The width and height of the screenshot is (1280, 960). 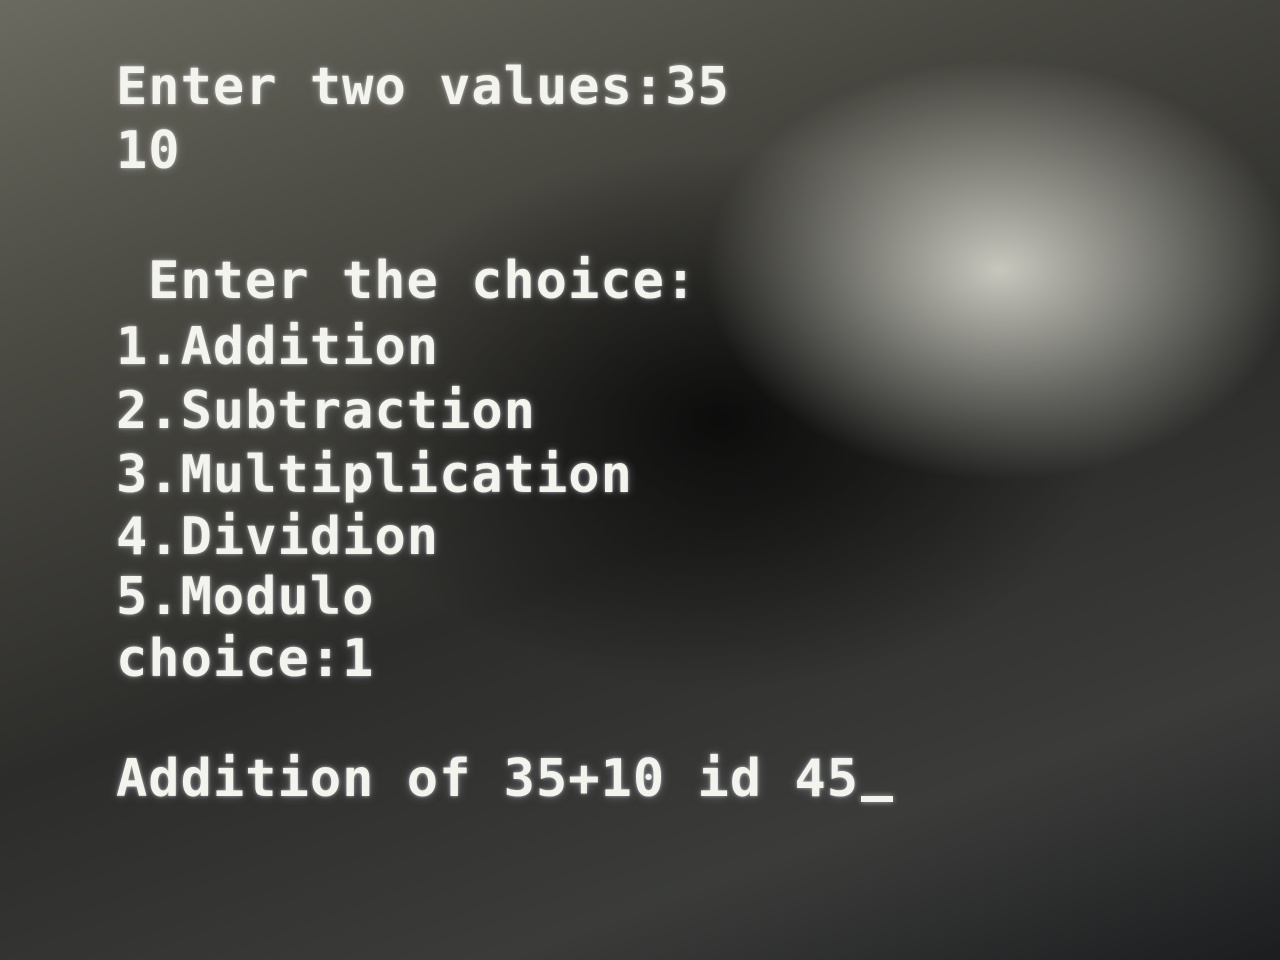 I want to click on text-cursor, so click(x=877, y=799).